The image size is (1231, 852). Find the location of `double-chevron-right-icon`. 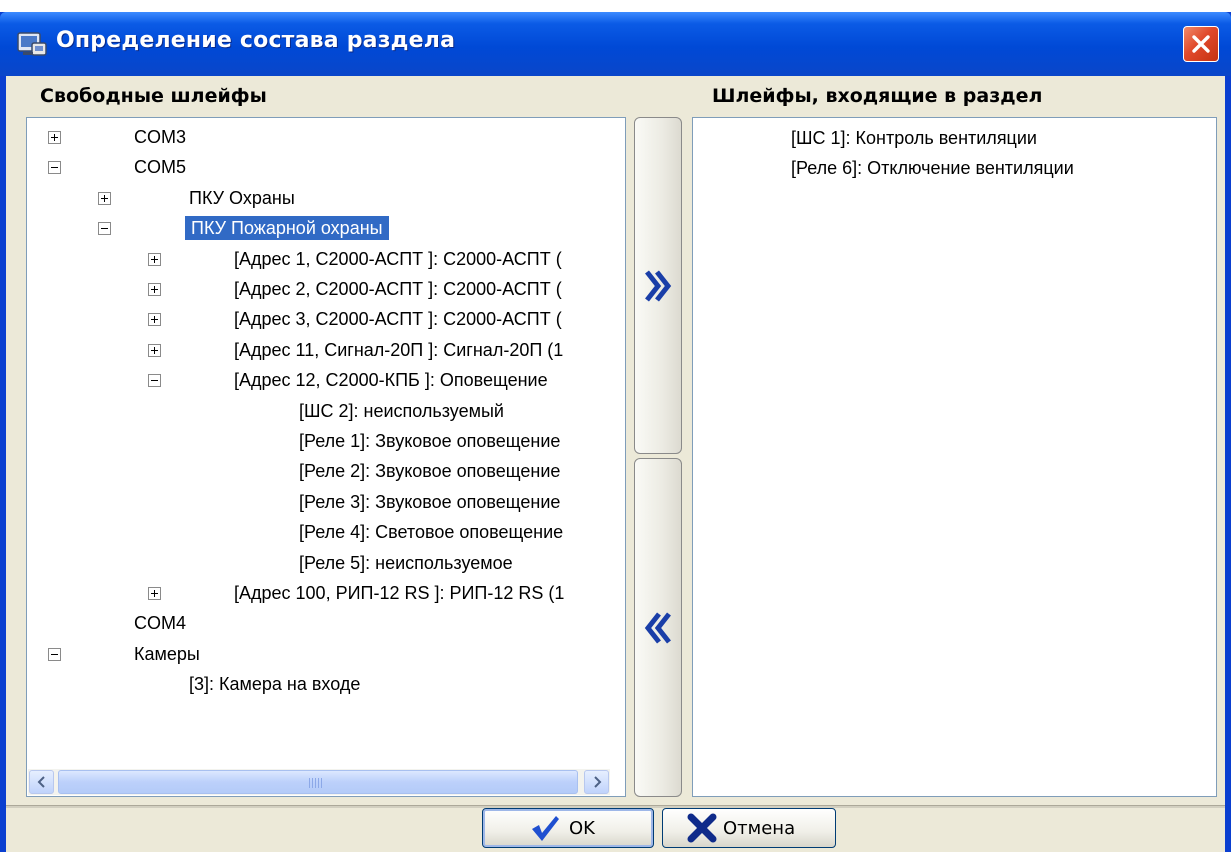

double-chevron-right-icon is located at coordinates (658, 285).